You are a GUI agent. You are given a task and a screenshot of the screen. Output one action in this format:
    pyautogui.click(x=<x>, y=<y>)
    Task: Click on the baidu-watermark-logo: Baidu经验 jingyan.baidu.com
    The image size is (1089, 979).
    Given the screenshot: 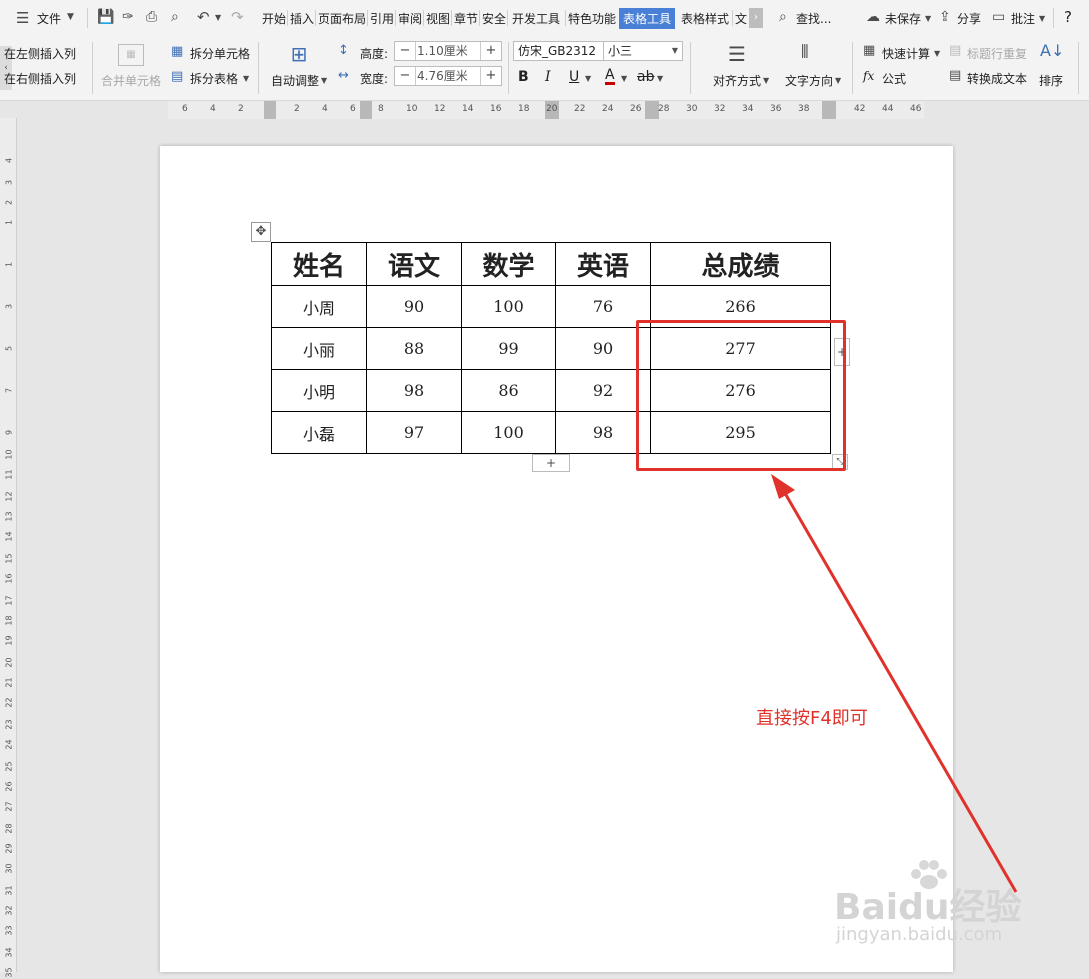 What is the action you would take?
    pyautogui.click(x=934, y=904)
    